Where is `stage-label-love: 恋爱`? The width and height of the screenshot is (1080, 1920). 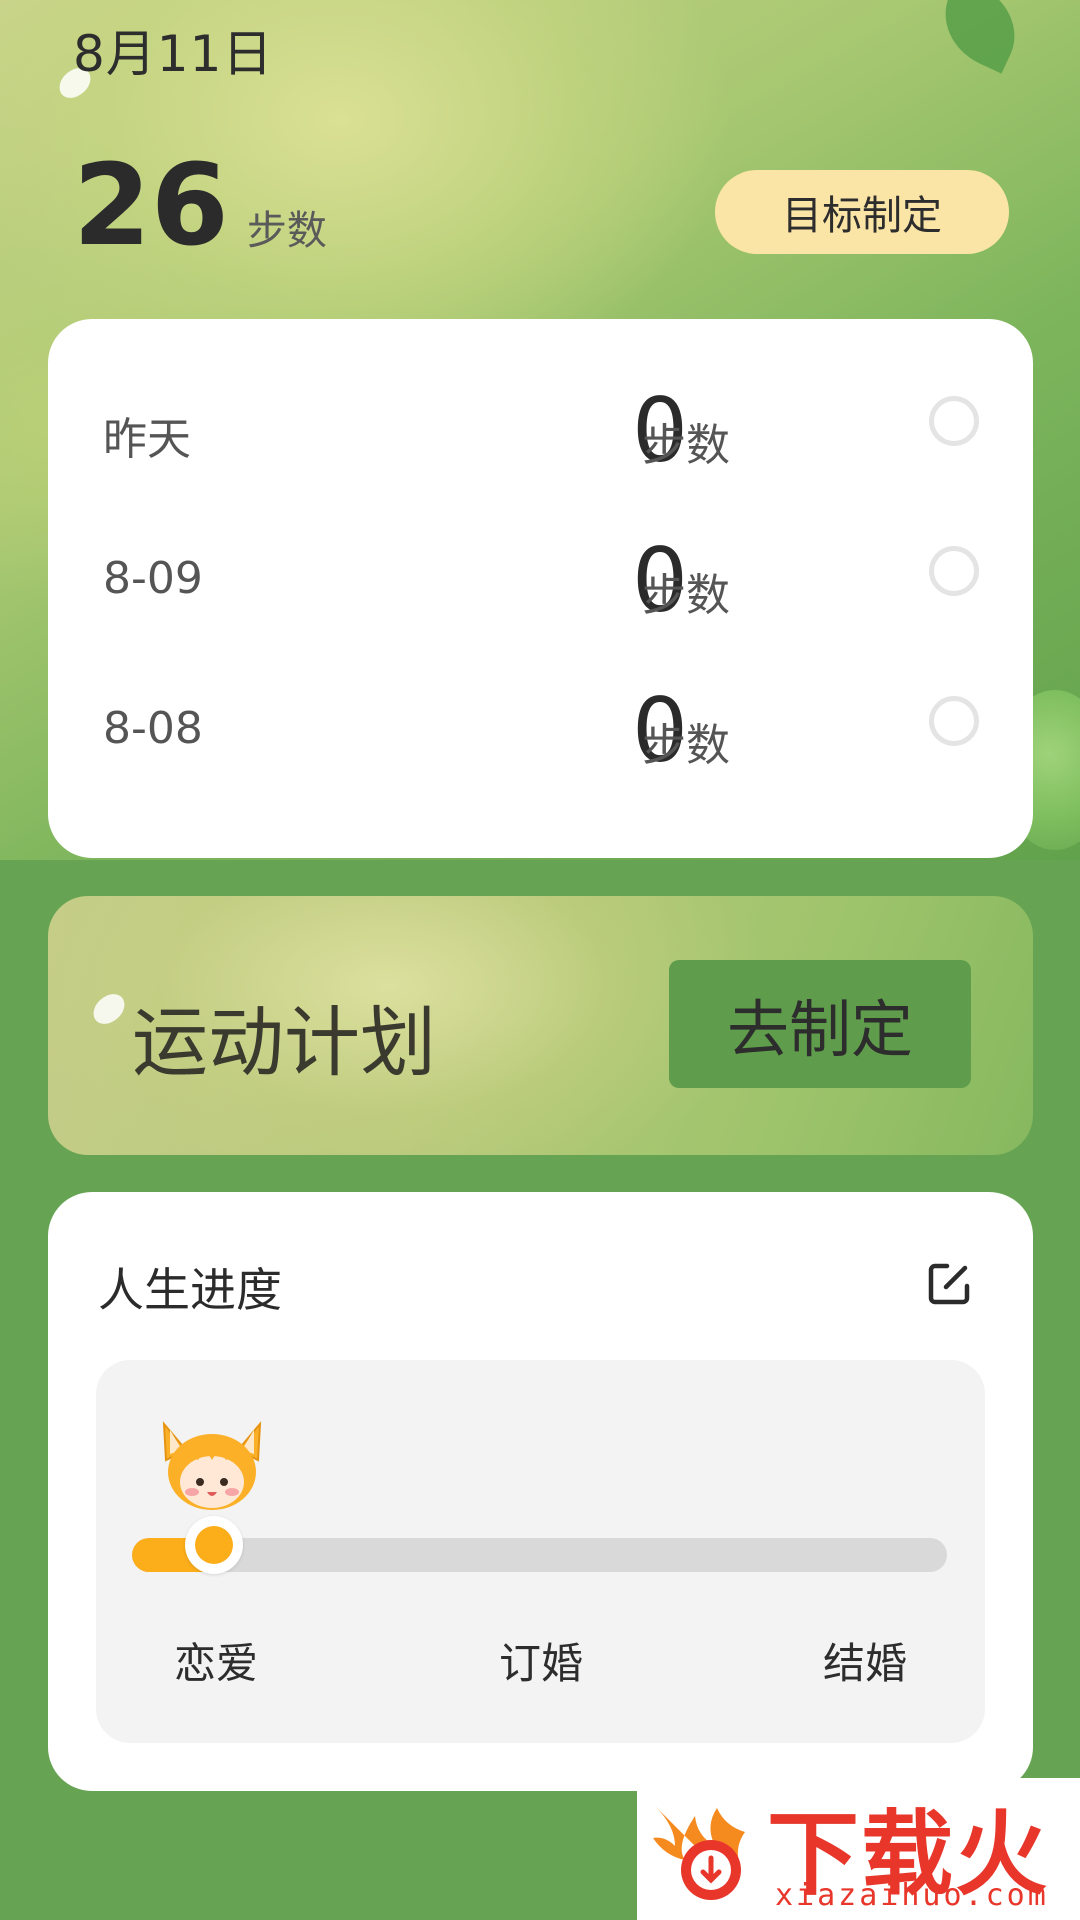 stage-label-love: 恋爱 is located at coordinates (215, 1663).